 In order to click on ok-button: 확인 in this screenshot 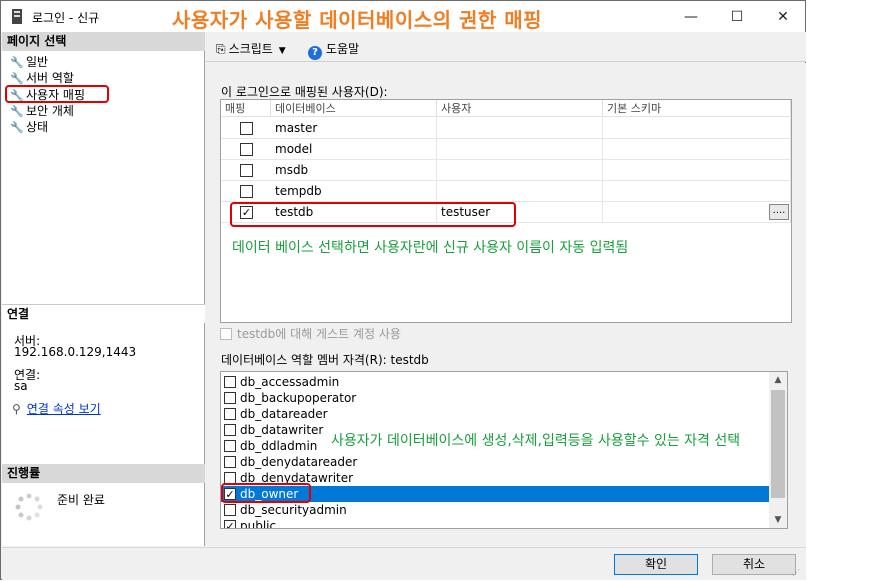, I will do `click(656, 564)`.